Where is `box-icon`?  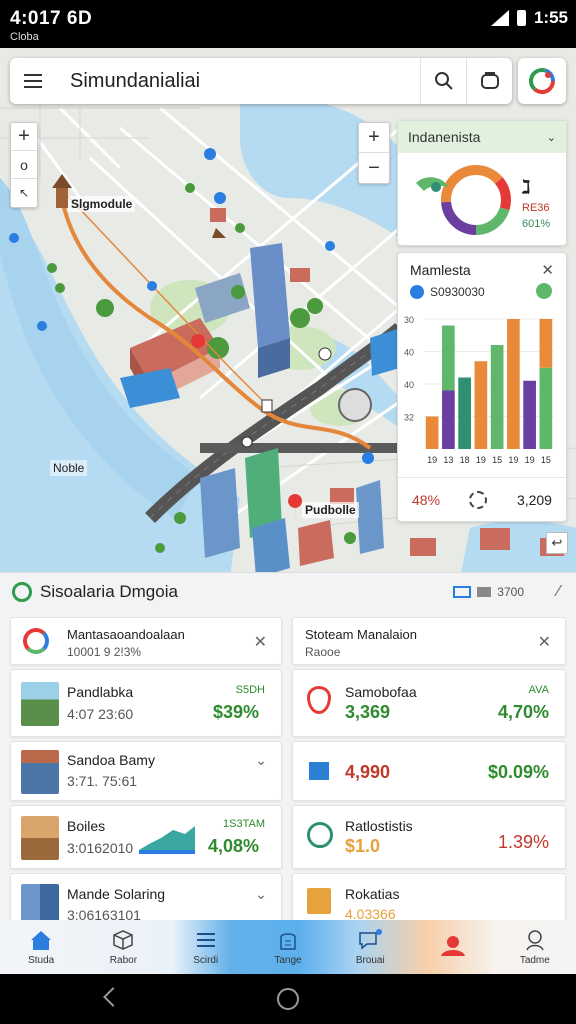 box-icon is located at coordinates (319, 901).